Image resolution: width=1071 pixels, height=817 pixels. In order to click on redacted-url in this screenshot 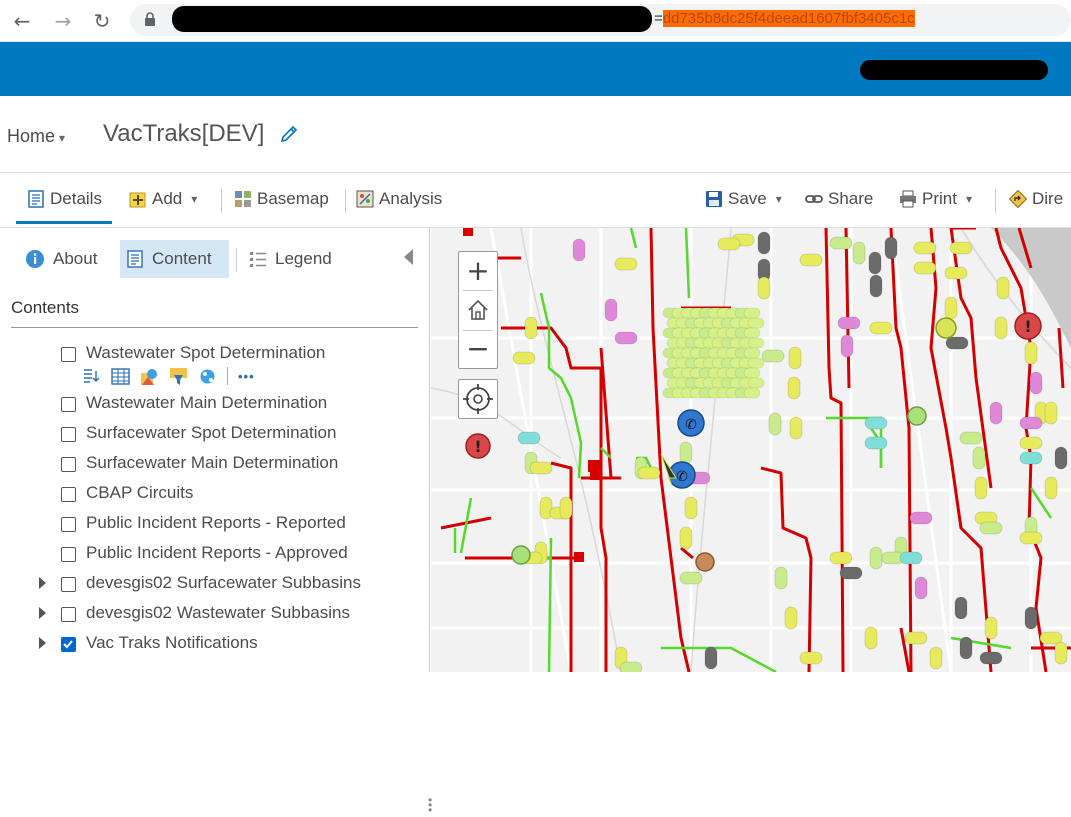, I will do `click(412, 19)`.